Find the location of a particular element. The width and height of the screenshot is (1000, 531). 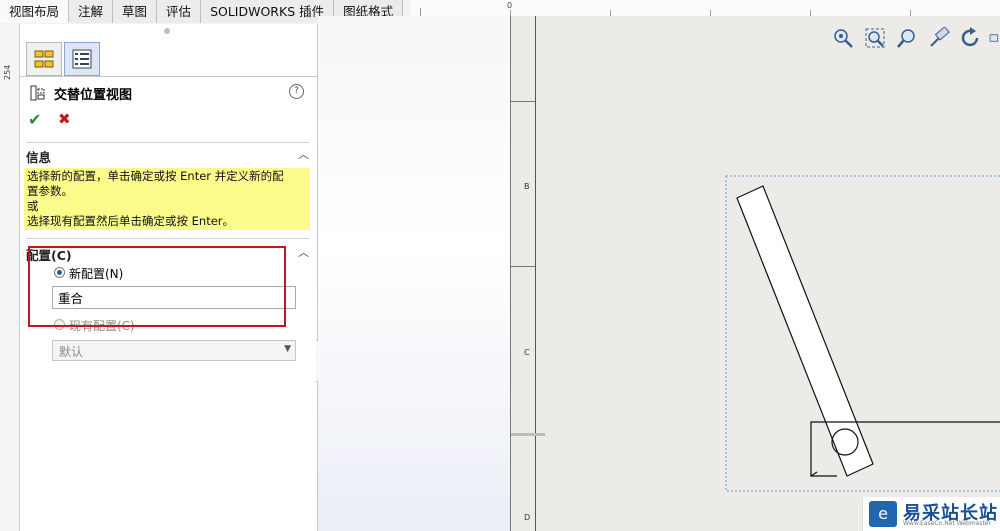

heads-up-view-toolbar is located at coordinates (914, 38).